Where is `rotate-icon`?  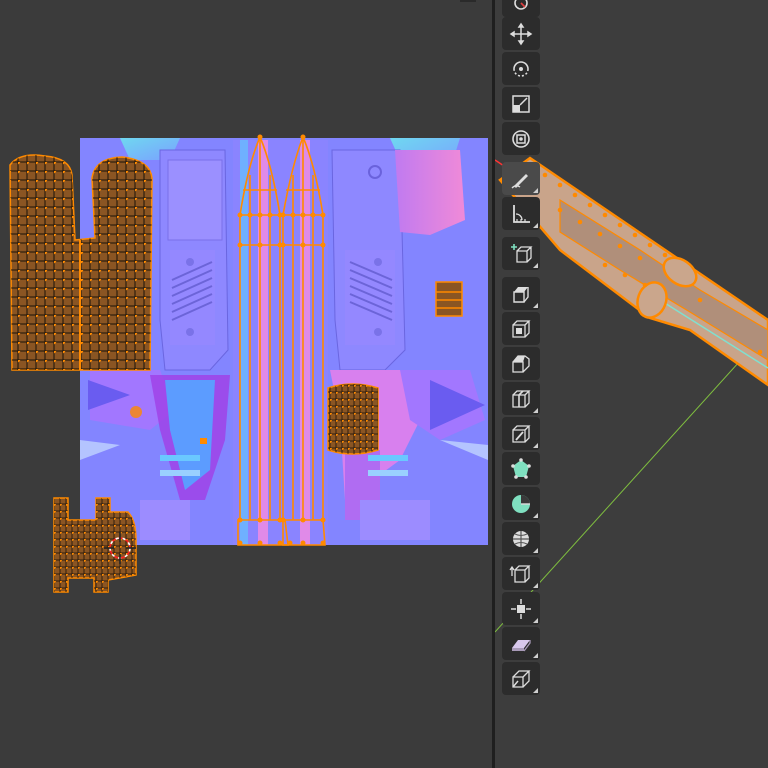 rotate-icon is located at coordinates (521, 68).